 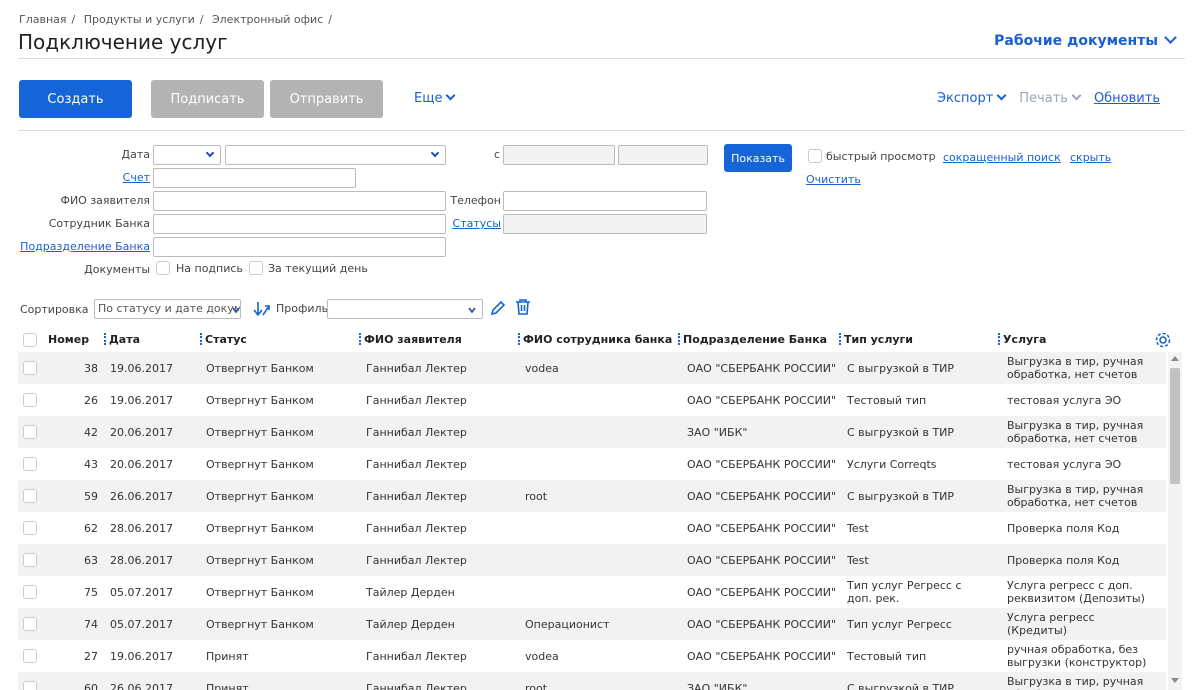 What do you see at coordinates (605, 201) in the screenshot?
I see `phone-input` at bounding box center [605, 201].